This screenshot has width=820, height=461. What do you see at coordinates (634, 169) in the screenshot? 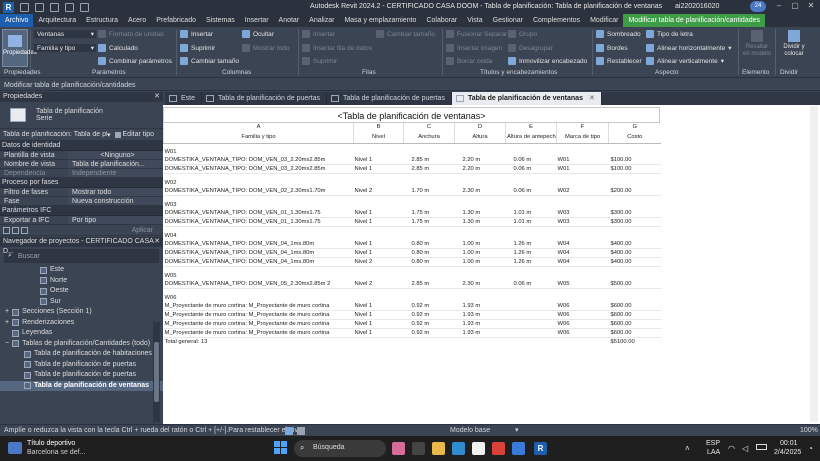
I see `table-row-cell: $100.00` at bounding box center [634, 169].